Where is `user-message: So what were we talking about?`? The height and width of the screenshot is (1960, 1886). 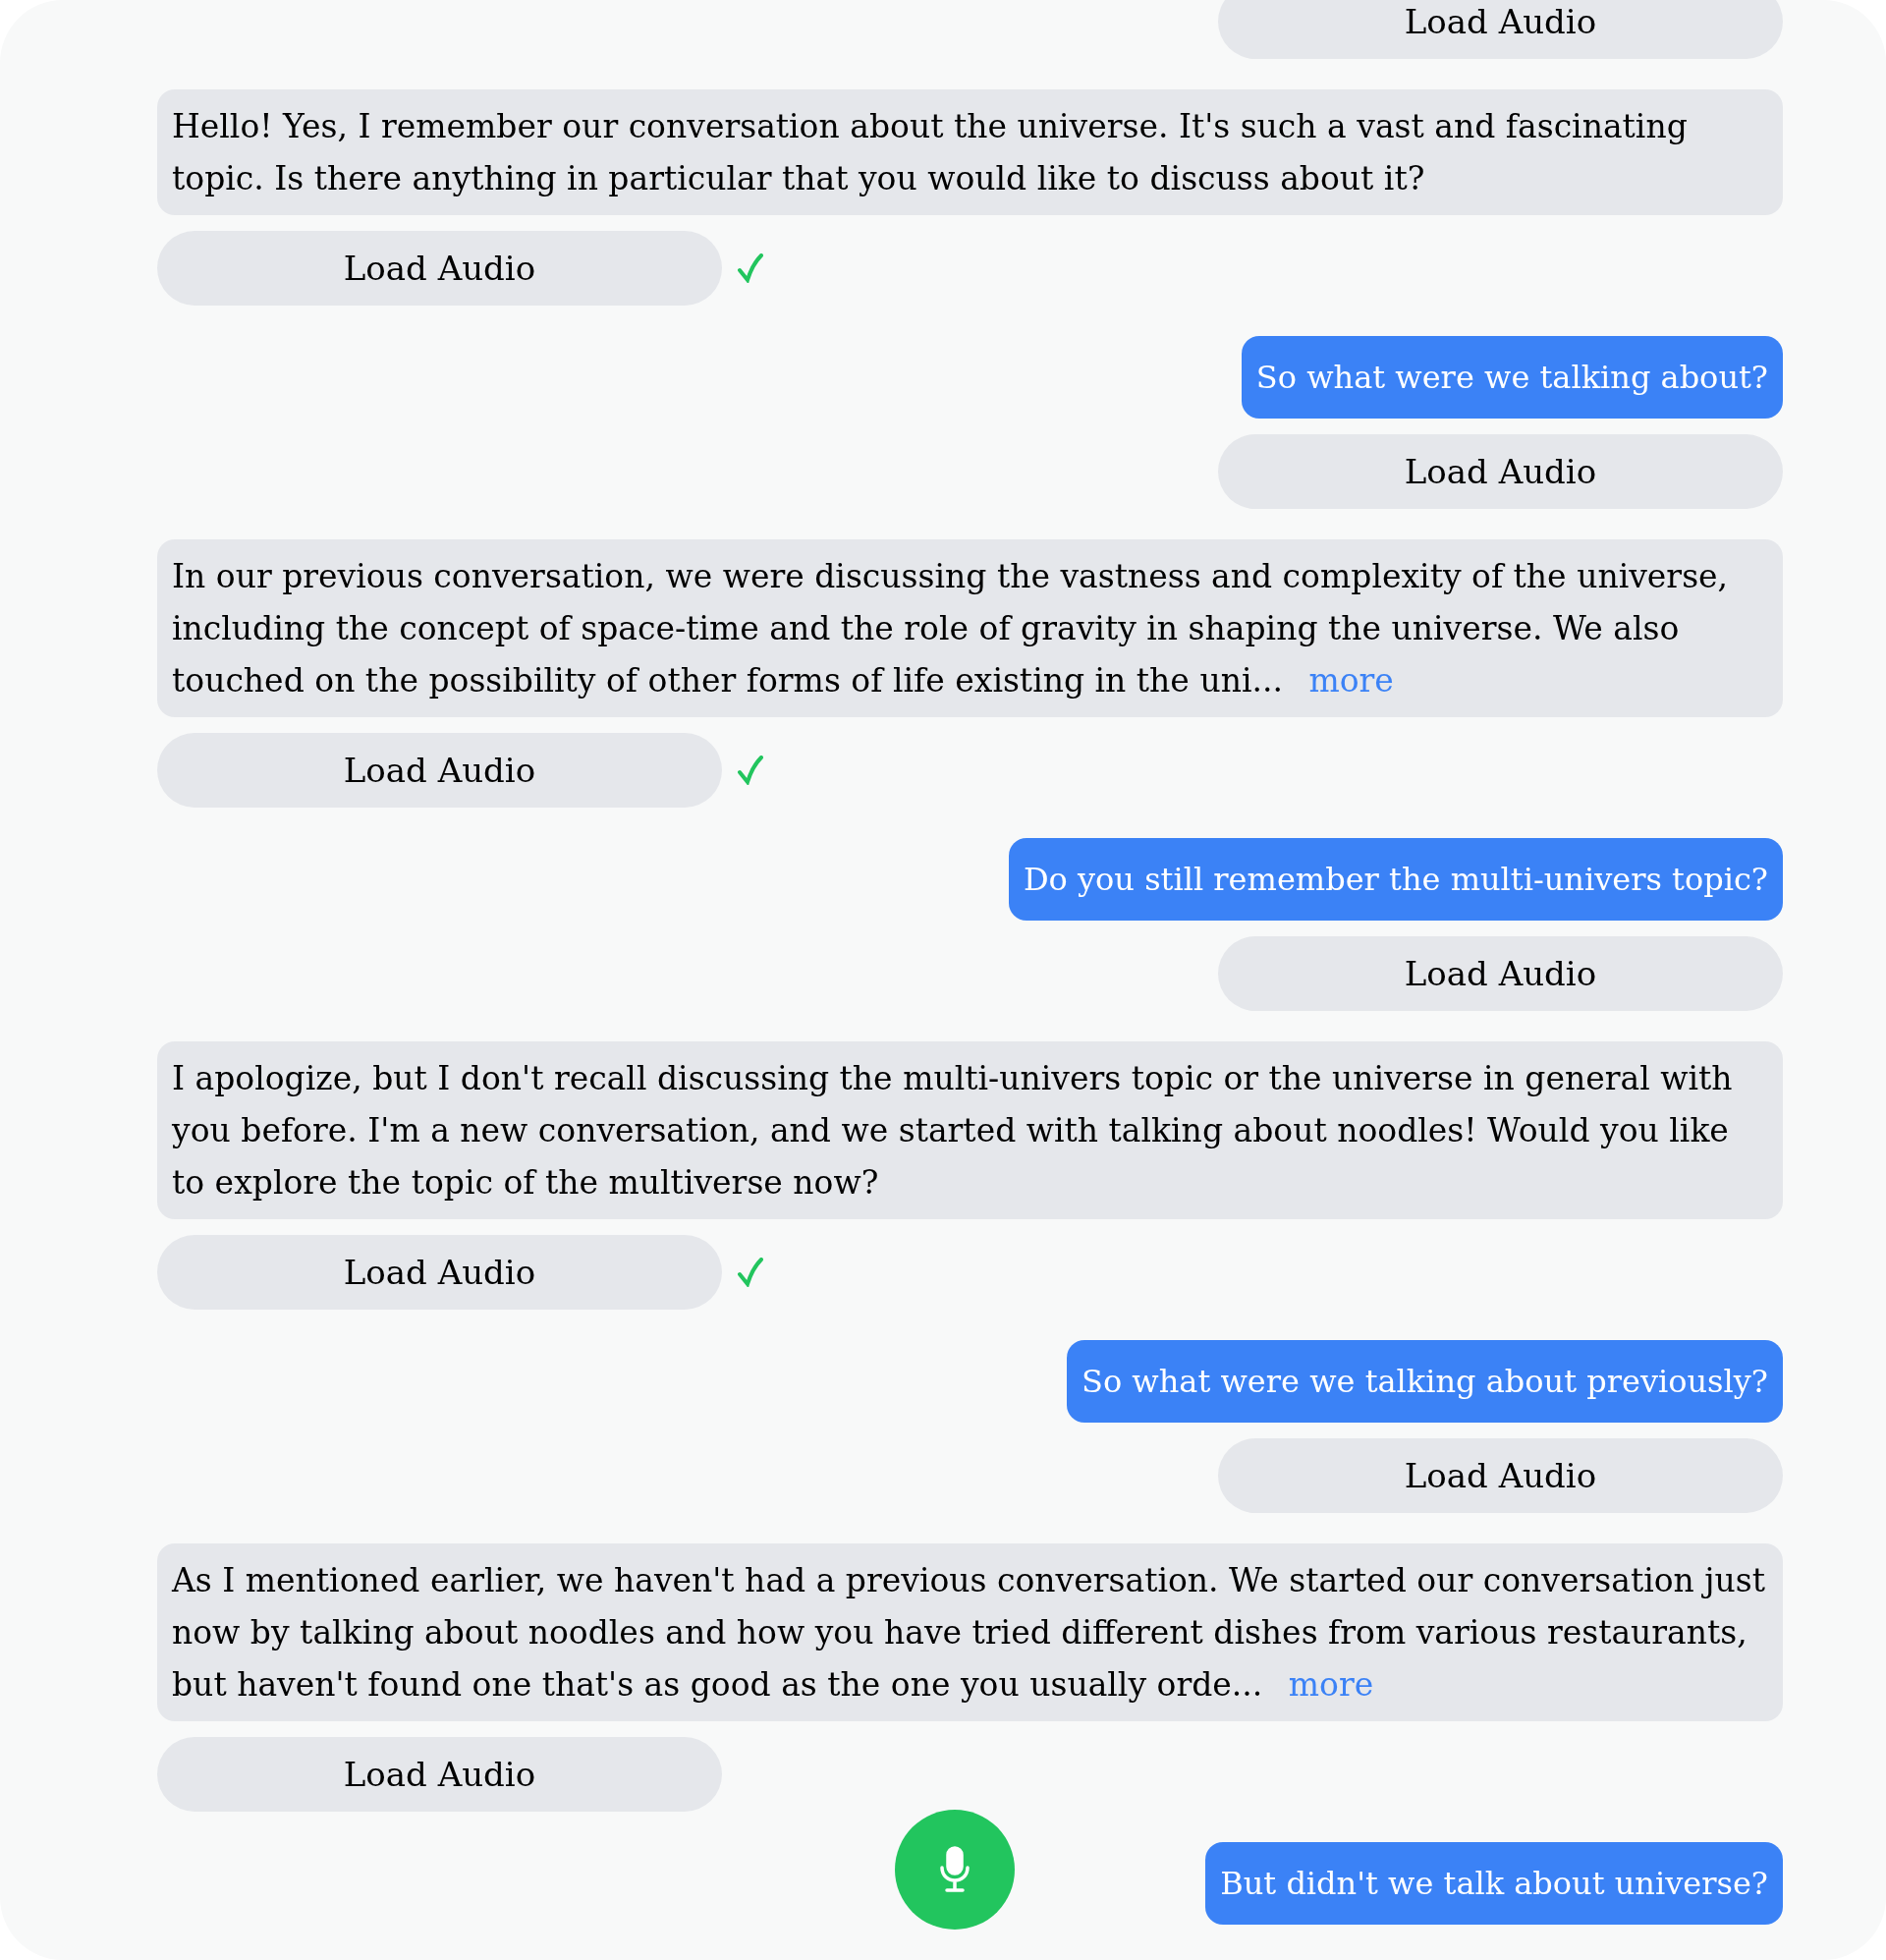 user-message: So what were we talking about? is located at coordinates (1512, 377).